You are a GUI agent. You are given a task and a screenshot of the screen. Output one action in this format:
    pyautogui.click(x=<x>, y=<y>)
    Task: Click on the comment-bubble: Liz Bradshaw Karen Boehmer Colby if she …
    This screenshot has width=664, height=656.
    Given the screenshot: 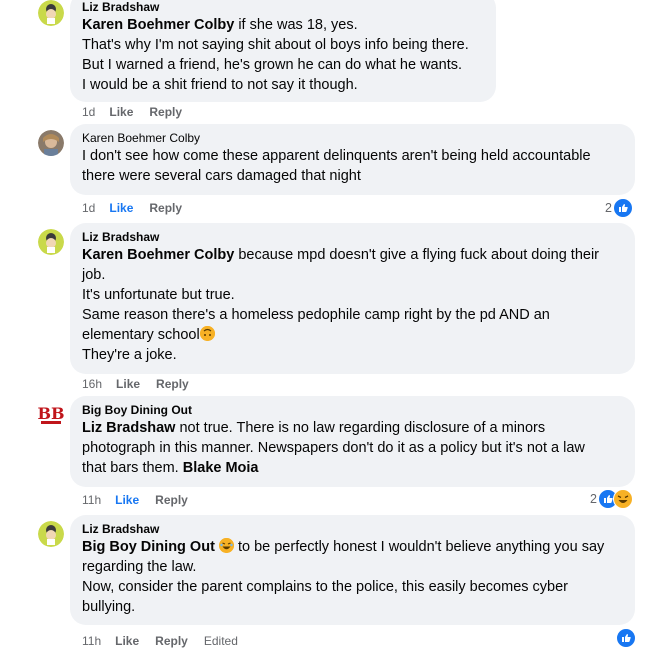 What is the action you would take?
    pyautogui.click(x=283, y=51)
    